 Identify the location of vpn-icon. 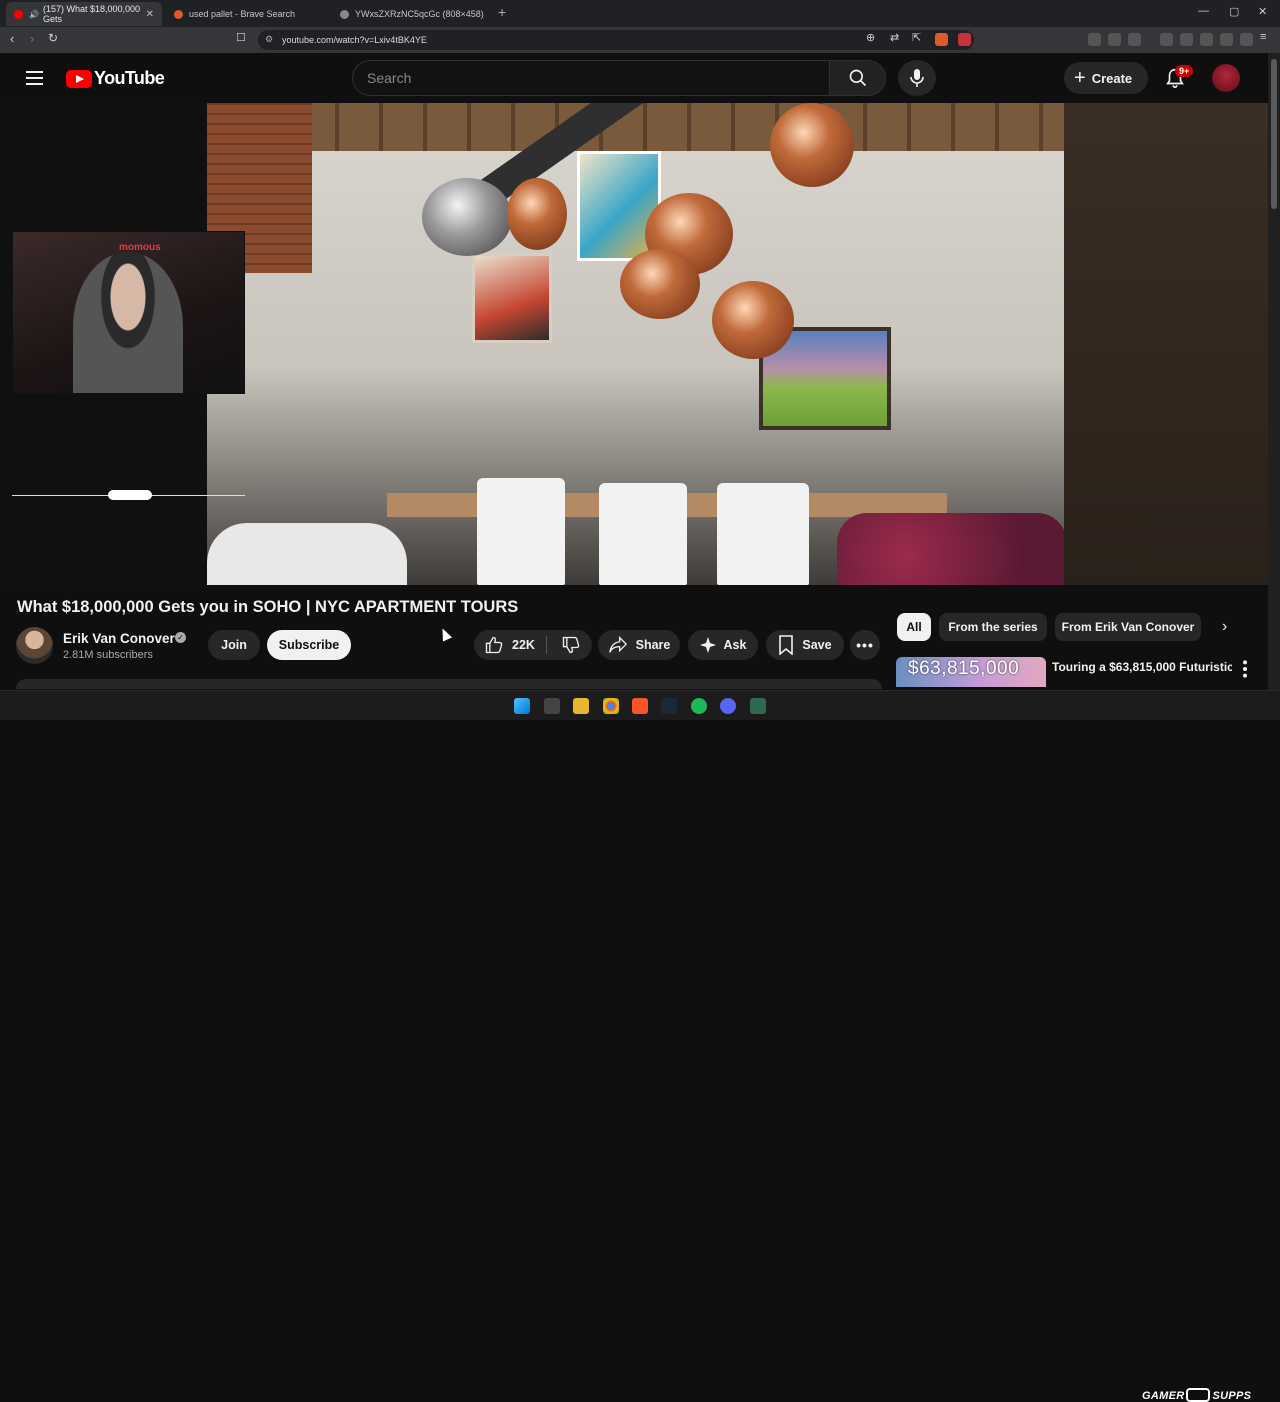
(1246, 39).